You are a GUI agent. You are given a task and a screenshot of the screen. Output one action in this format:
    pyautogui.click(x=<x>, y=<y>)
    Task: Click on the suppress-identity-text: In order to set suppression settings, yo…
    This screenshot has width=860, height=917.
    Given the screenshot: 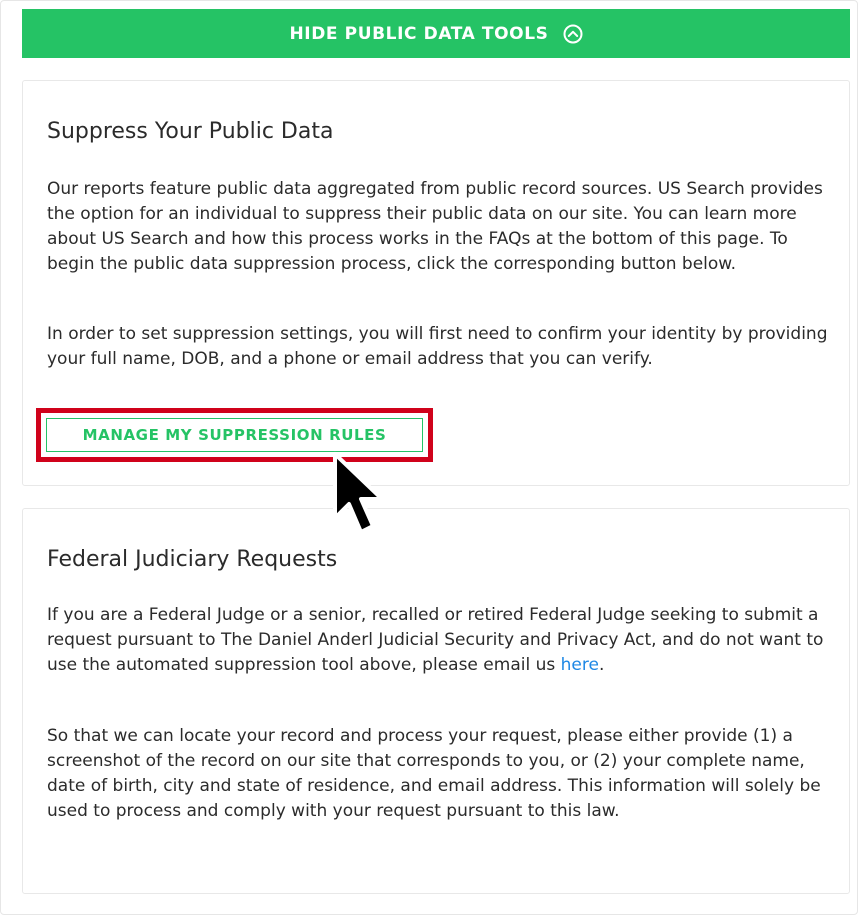 What is the action you would take?
    pyautogui.click(x=437, y=346)
    